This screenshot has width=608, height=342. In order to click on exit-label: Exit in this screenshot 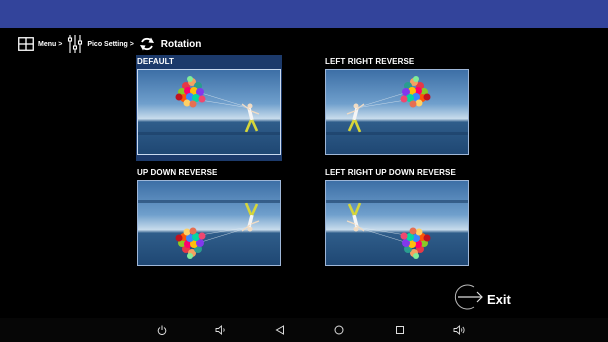, I will do `click(499, 299)`.